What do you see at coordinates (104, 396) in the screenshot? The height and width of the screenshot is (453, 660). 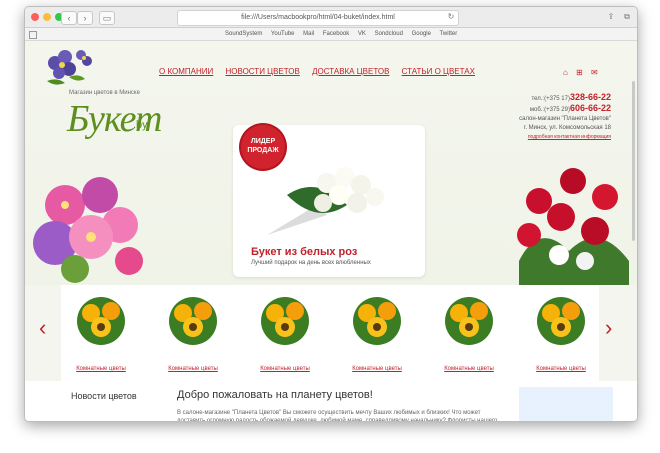 I see `news-heading: Новости цветов` at bounding box center [104, 396].